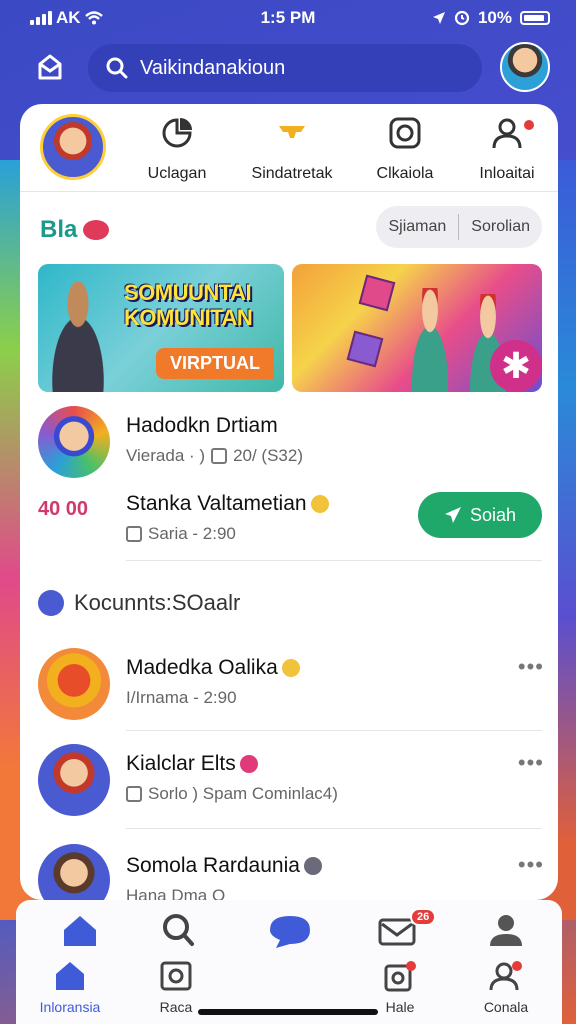  I want to click on tab-inloaitai: Inloaitai, so click(505, 149).